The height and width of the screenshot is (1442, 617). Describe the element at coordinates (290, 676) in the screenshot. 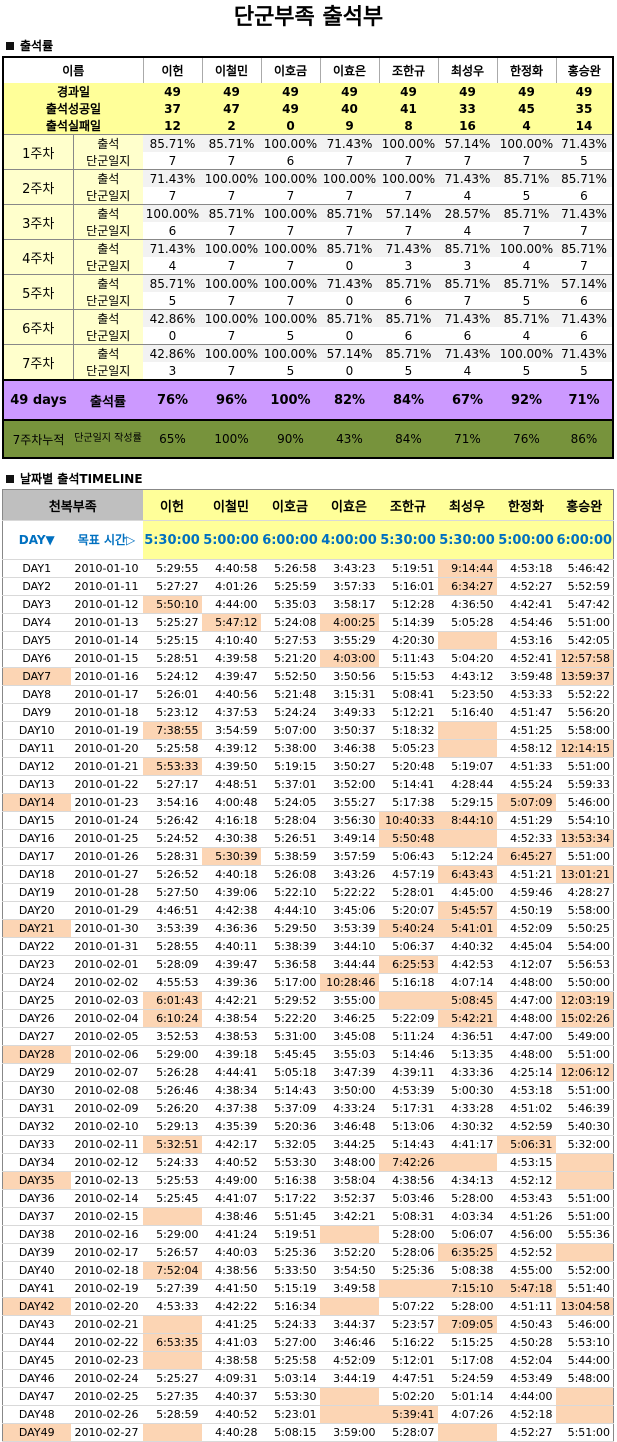

I see `checkin-time: 5:52:50` at that location.